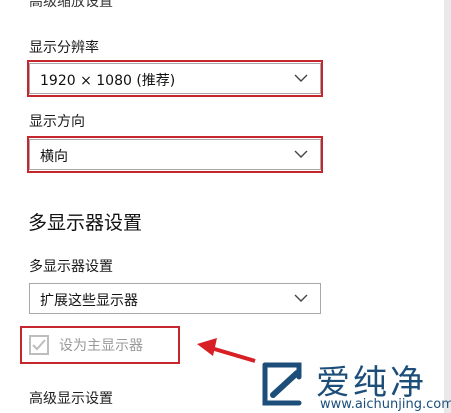  Describe the element at coordinates (71, 267) in the screenshot. I see `multi-display-label: 多显示器设置` at that location.